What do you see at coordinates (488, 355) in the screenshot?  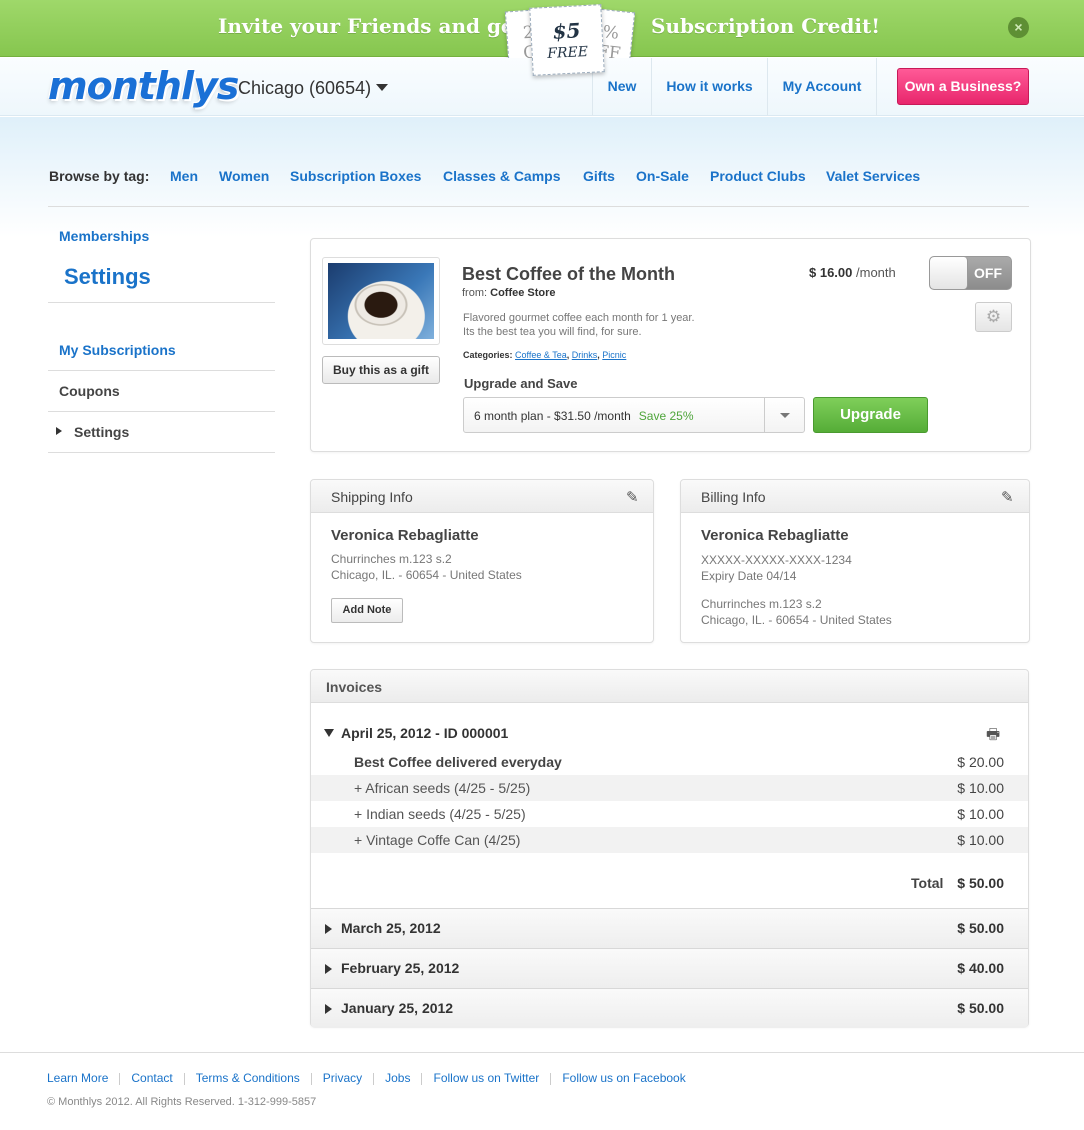 I see `categories-label: Categories:` at bounding box center [488, 355].